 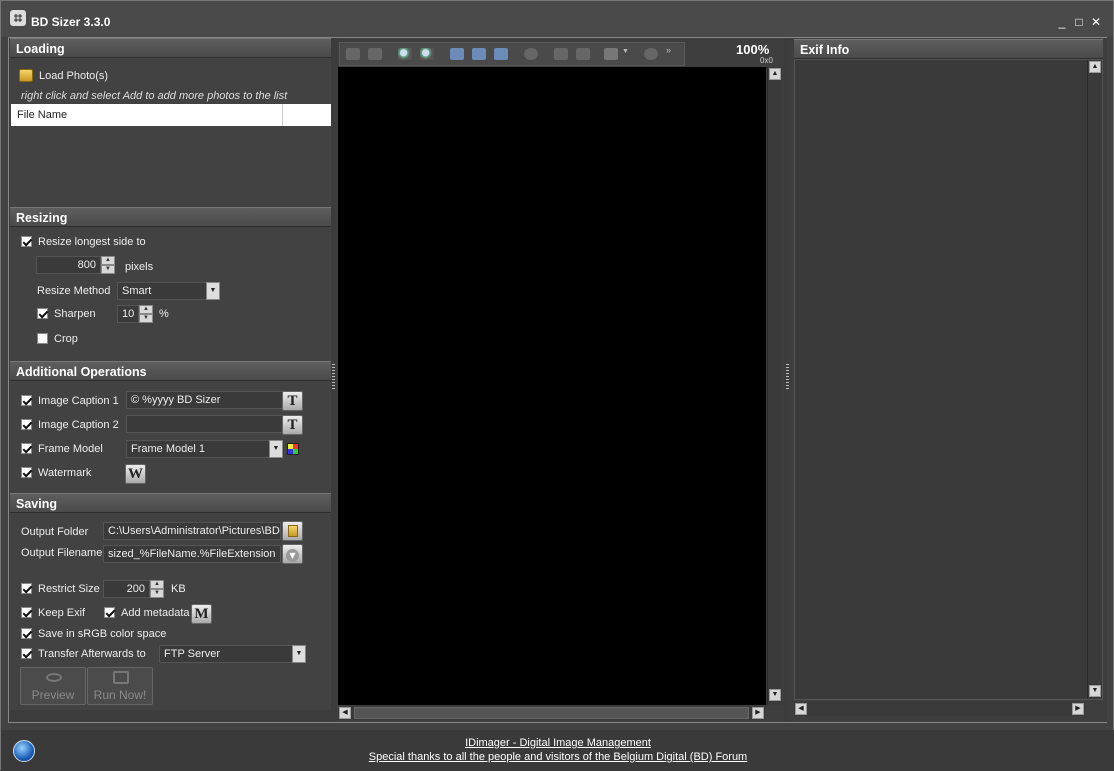 I want to click on rotate-icon, so click(x=651, y=54).